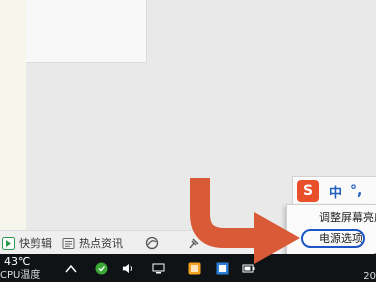  What do you see at coordinates (194, 268) in the screenshot?
I see `orange-app-icon` at bounding box center [194, 268].